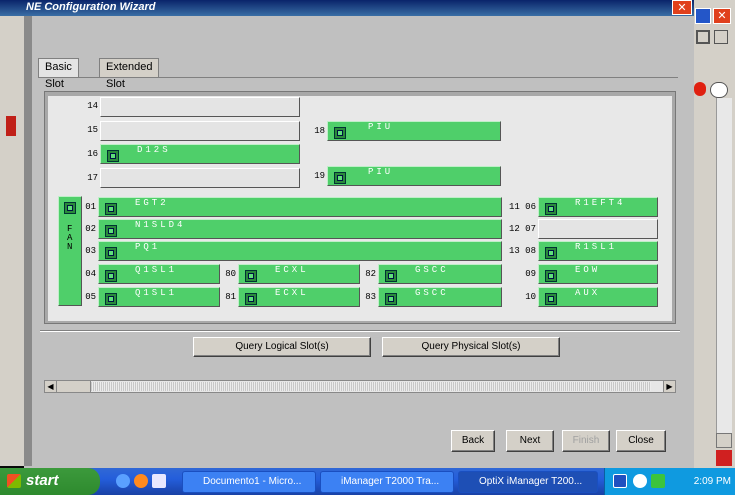  Describe the element at coordinates (154, 150) in the screenshot. I see `board-name: D12S` at that location.